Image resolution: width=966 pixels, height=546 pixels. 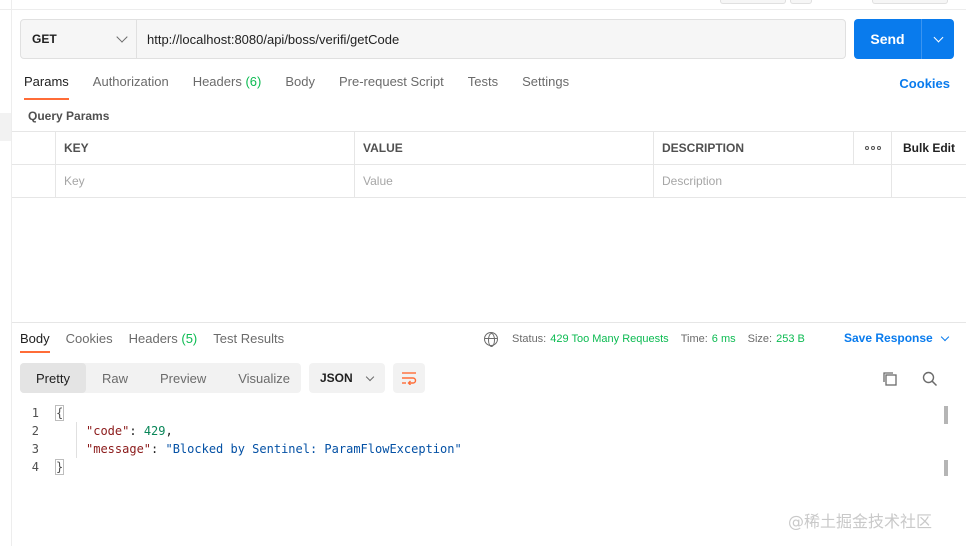 I want to click on value-placeholder: Value, so click(x=378, y=181).